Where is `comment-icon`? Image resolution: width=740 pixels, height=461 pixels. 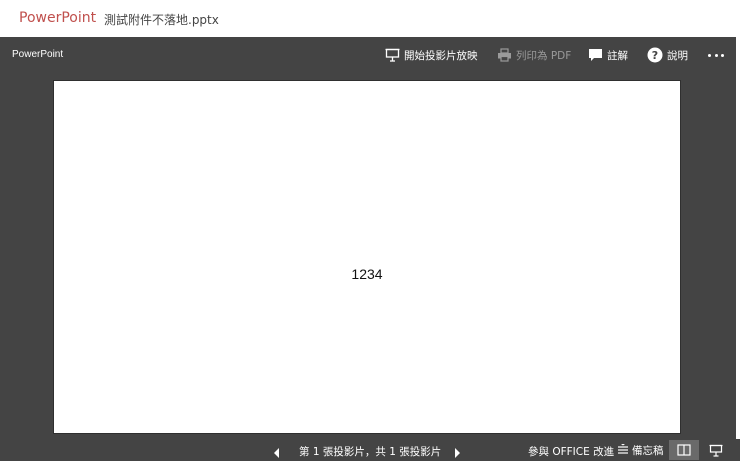
comment-icon is located at coordinates (595, 55).